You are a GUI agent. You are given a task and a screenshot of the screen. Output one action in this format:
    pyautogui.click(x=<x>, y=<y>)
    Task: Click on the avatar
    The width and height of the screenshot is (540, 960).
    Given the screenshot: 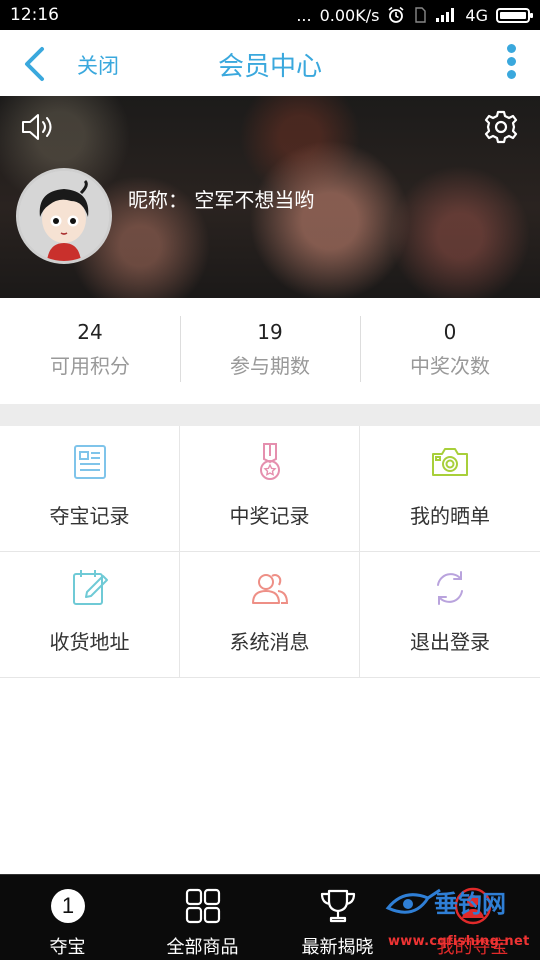 What is the action you would take?
    pyautogui.click(x=64, y=216)
    